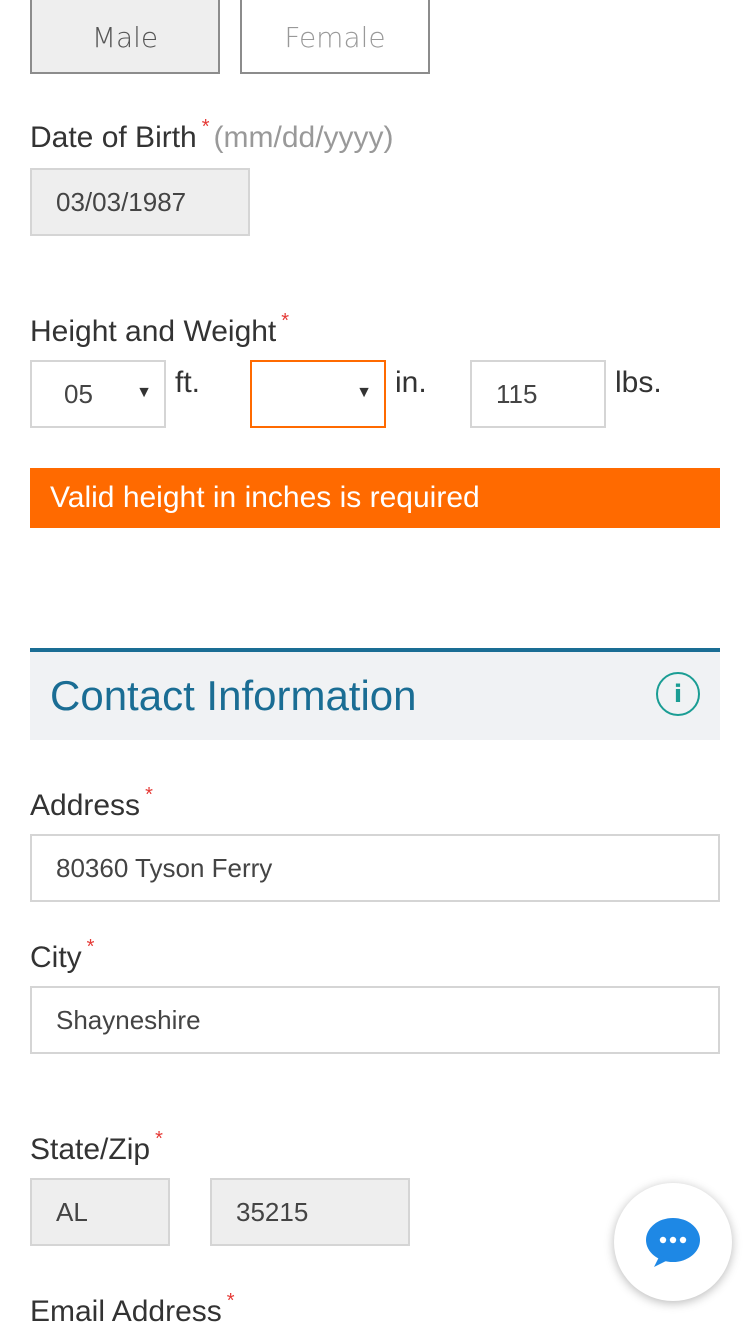 This screenshot has height=1334, width=750. I want to click on height-weight-label: Height and Weight, so click(153, 331).